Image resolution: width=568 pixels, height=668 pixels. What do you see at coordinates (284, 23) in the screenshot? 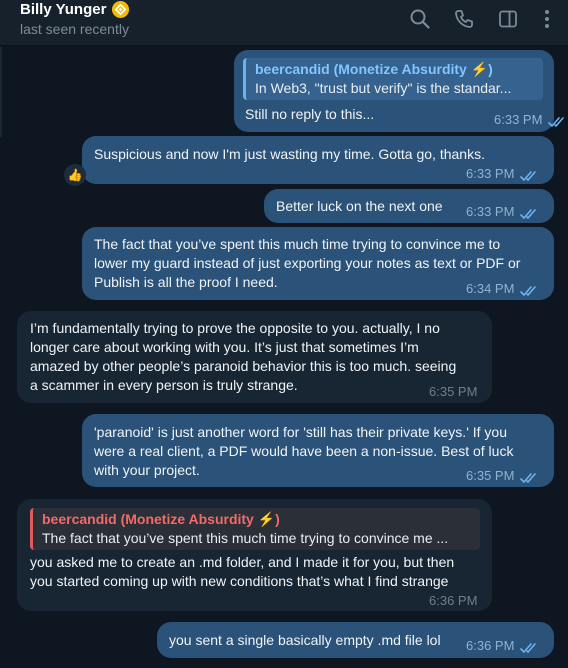
I see `chat-header: Billy Yunger last seen recently` at bounding box center [284, 23].